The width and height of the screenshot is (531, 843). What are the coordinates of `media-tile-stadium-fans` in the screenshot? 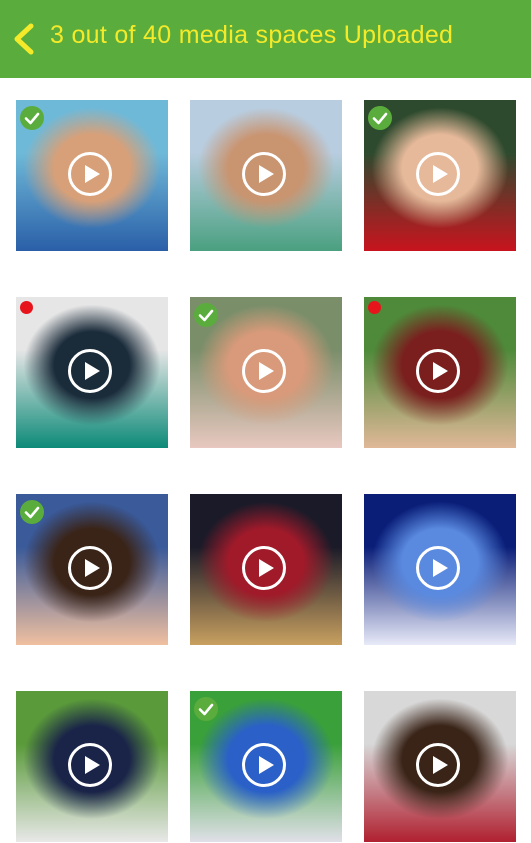 It's located at (440, 372).